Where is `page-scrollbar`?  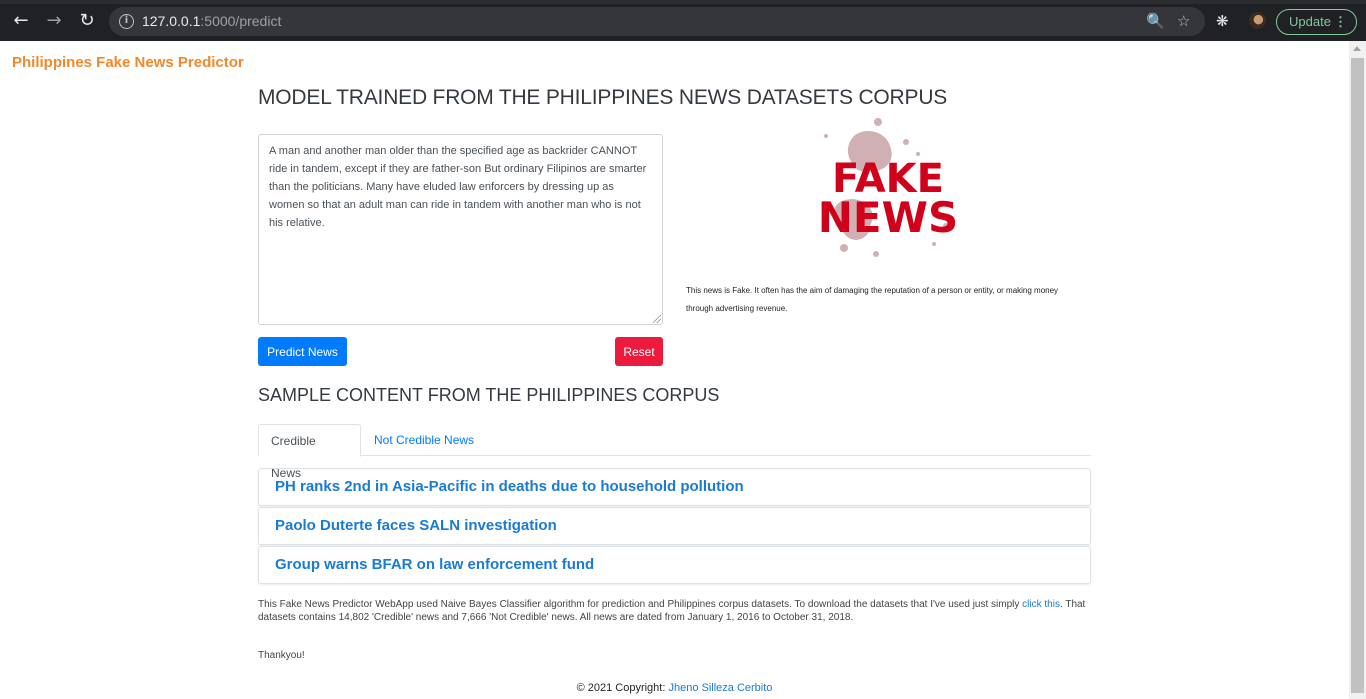 page-scrollbar is located at coordinates (1357, 370).